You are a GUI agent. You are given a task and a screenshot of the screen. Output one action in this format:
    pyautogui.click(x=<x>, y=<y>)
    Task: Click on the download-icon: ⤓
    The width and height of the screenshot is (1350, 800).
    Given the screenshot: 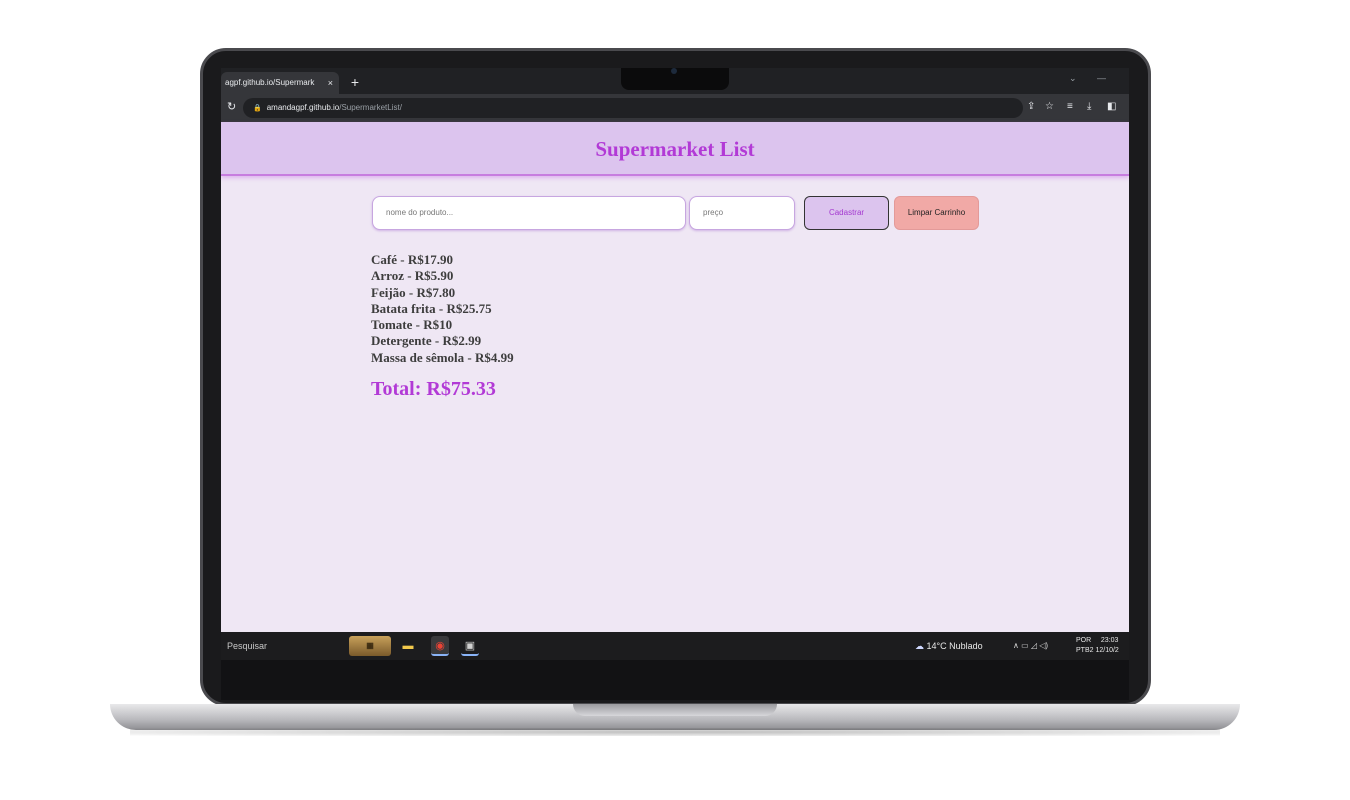 What is the action you would take?
    pyautogui.click(x=1089, y=106)
    